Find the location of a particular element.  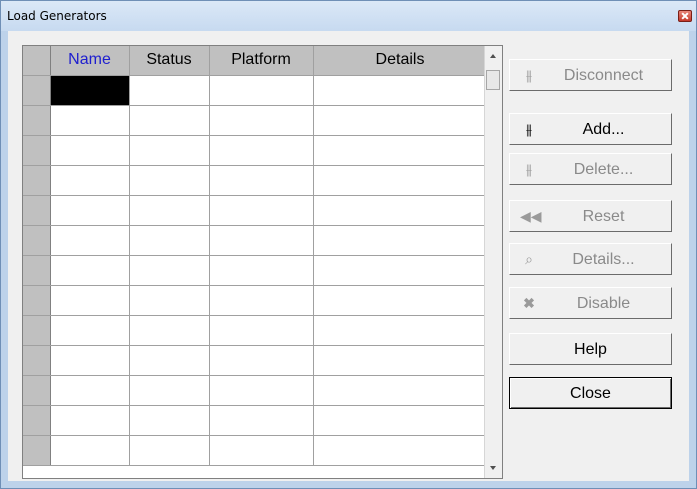

help-button: Help is located at coordinates (590, 349).